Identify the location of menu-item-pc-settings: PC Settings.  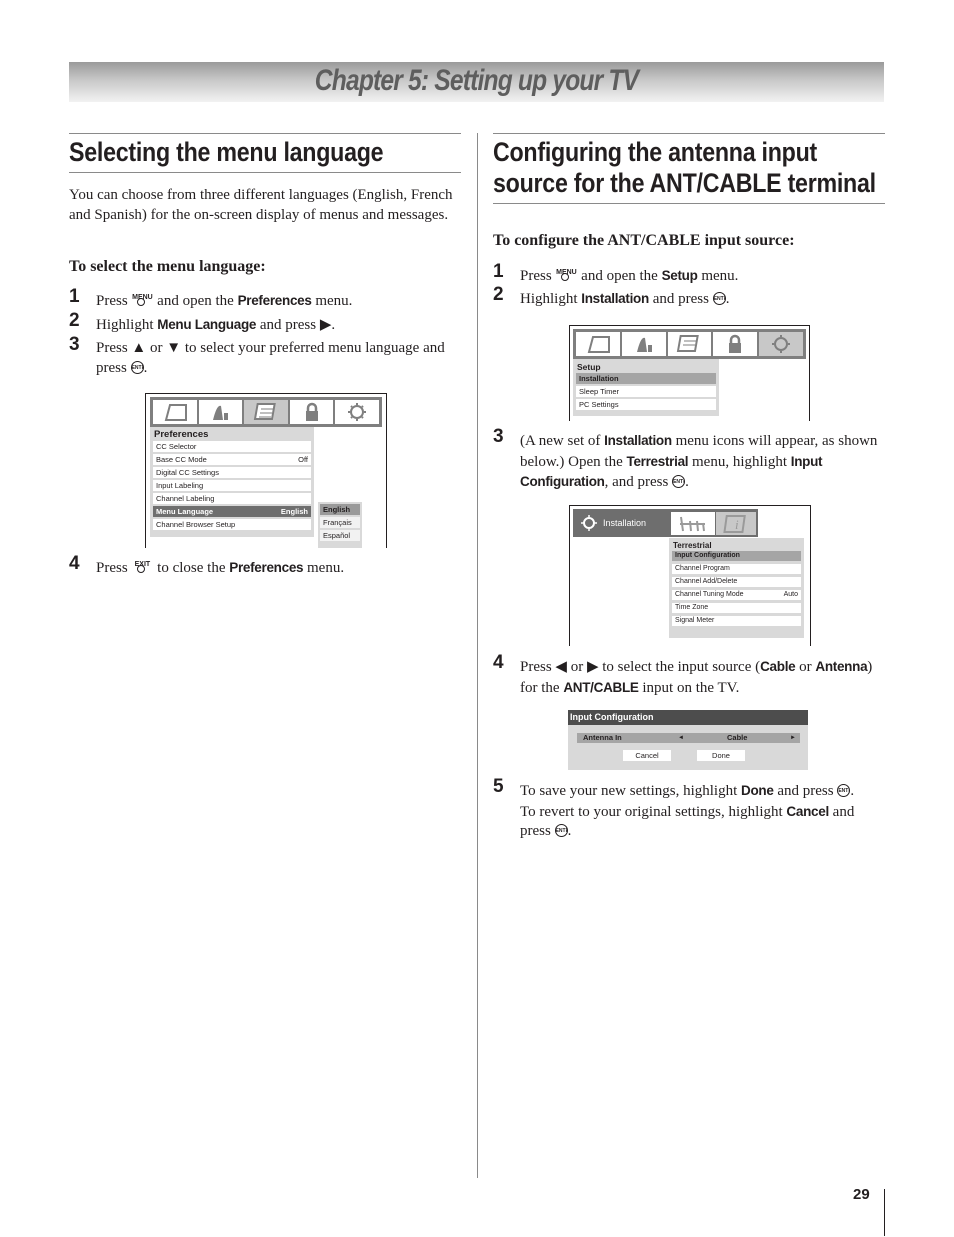
(646, 404).